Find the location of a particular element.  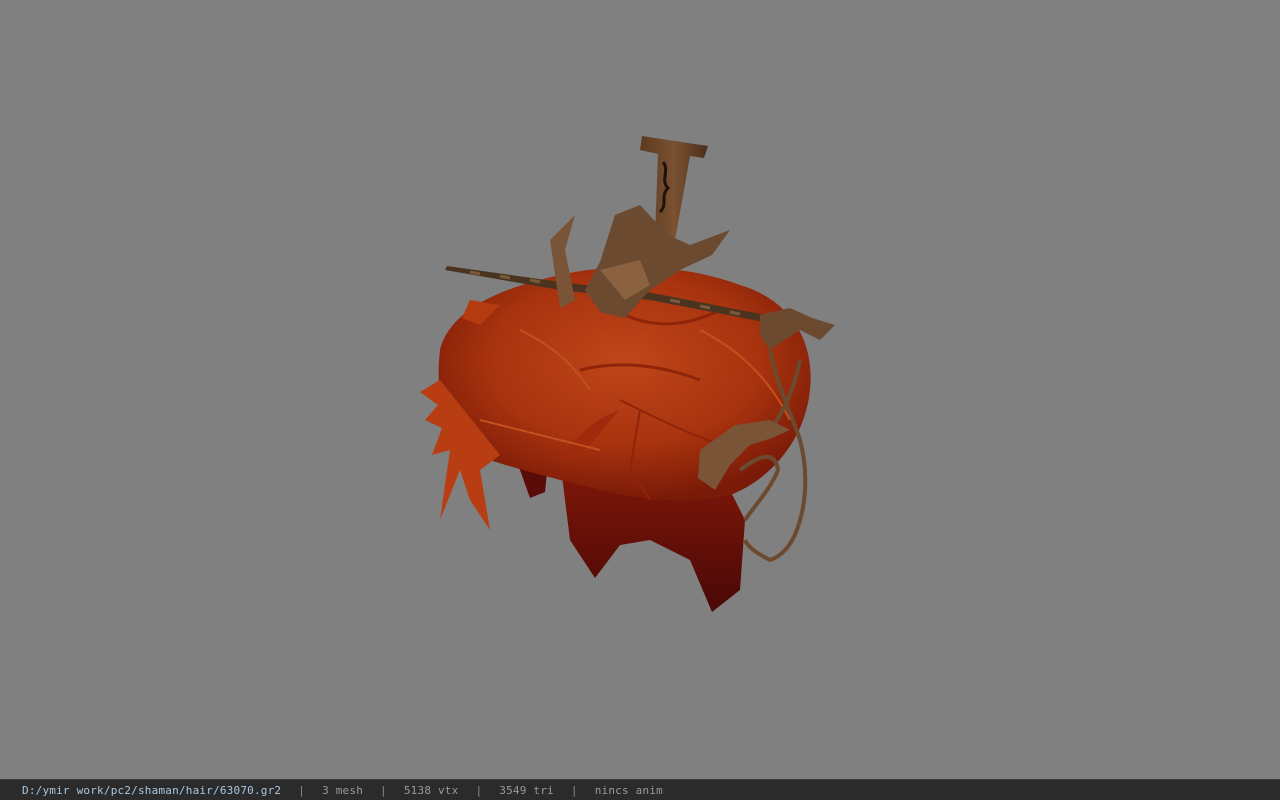

anim-status-text: nincs anim is located at coordinates (628, 790).